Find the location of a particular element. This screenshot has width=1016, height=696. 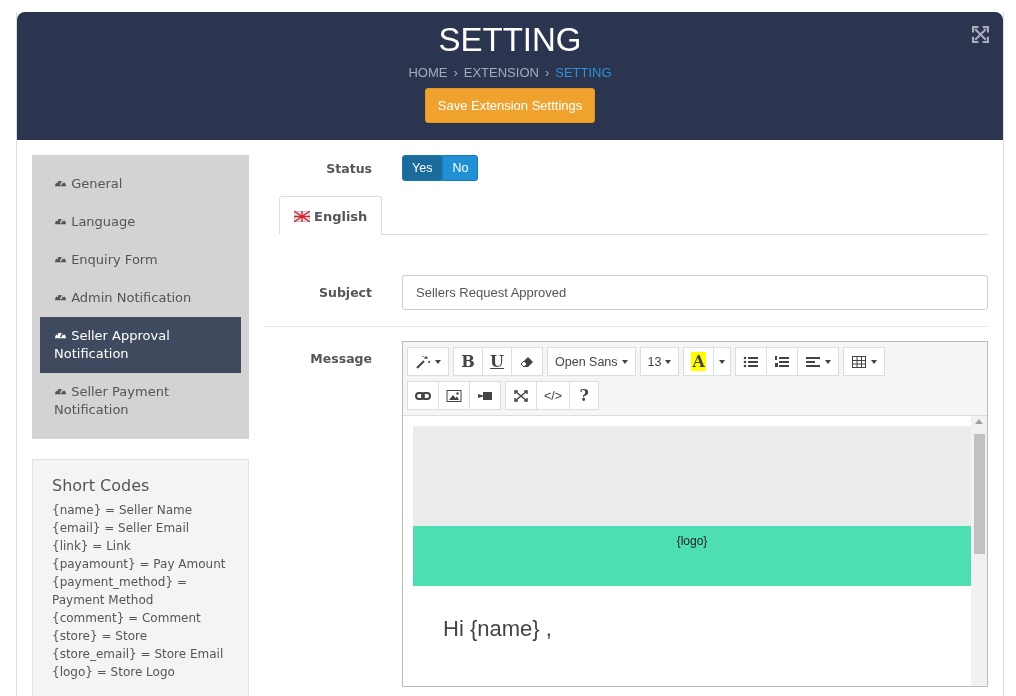

language-tab: English is located at coordinates (331, 215).